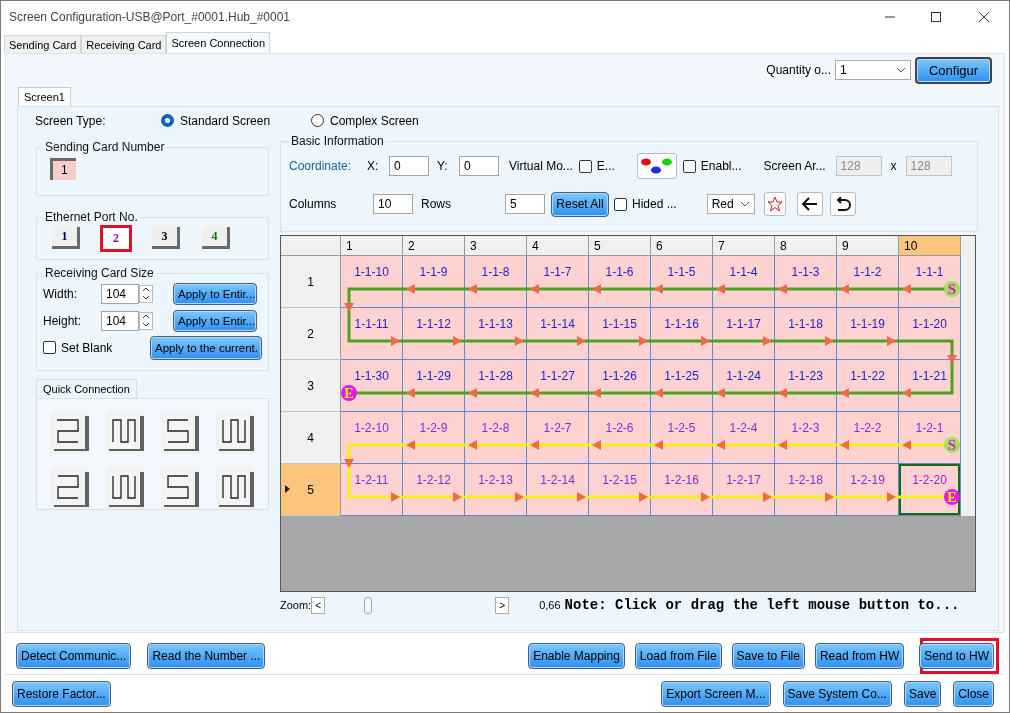 The height and width of the screenshot is (713, 1010). Describe the element at coordinates (806, 438) in the screenshot. I see `table-cell: 1-2-3` at that location.